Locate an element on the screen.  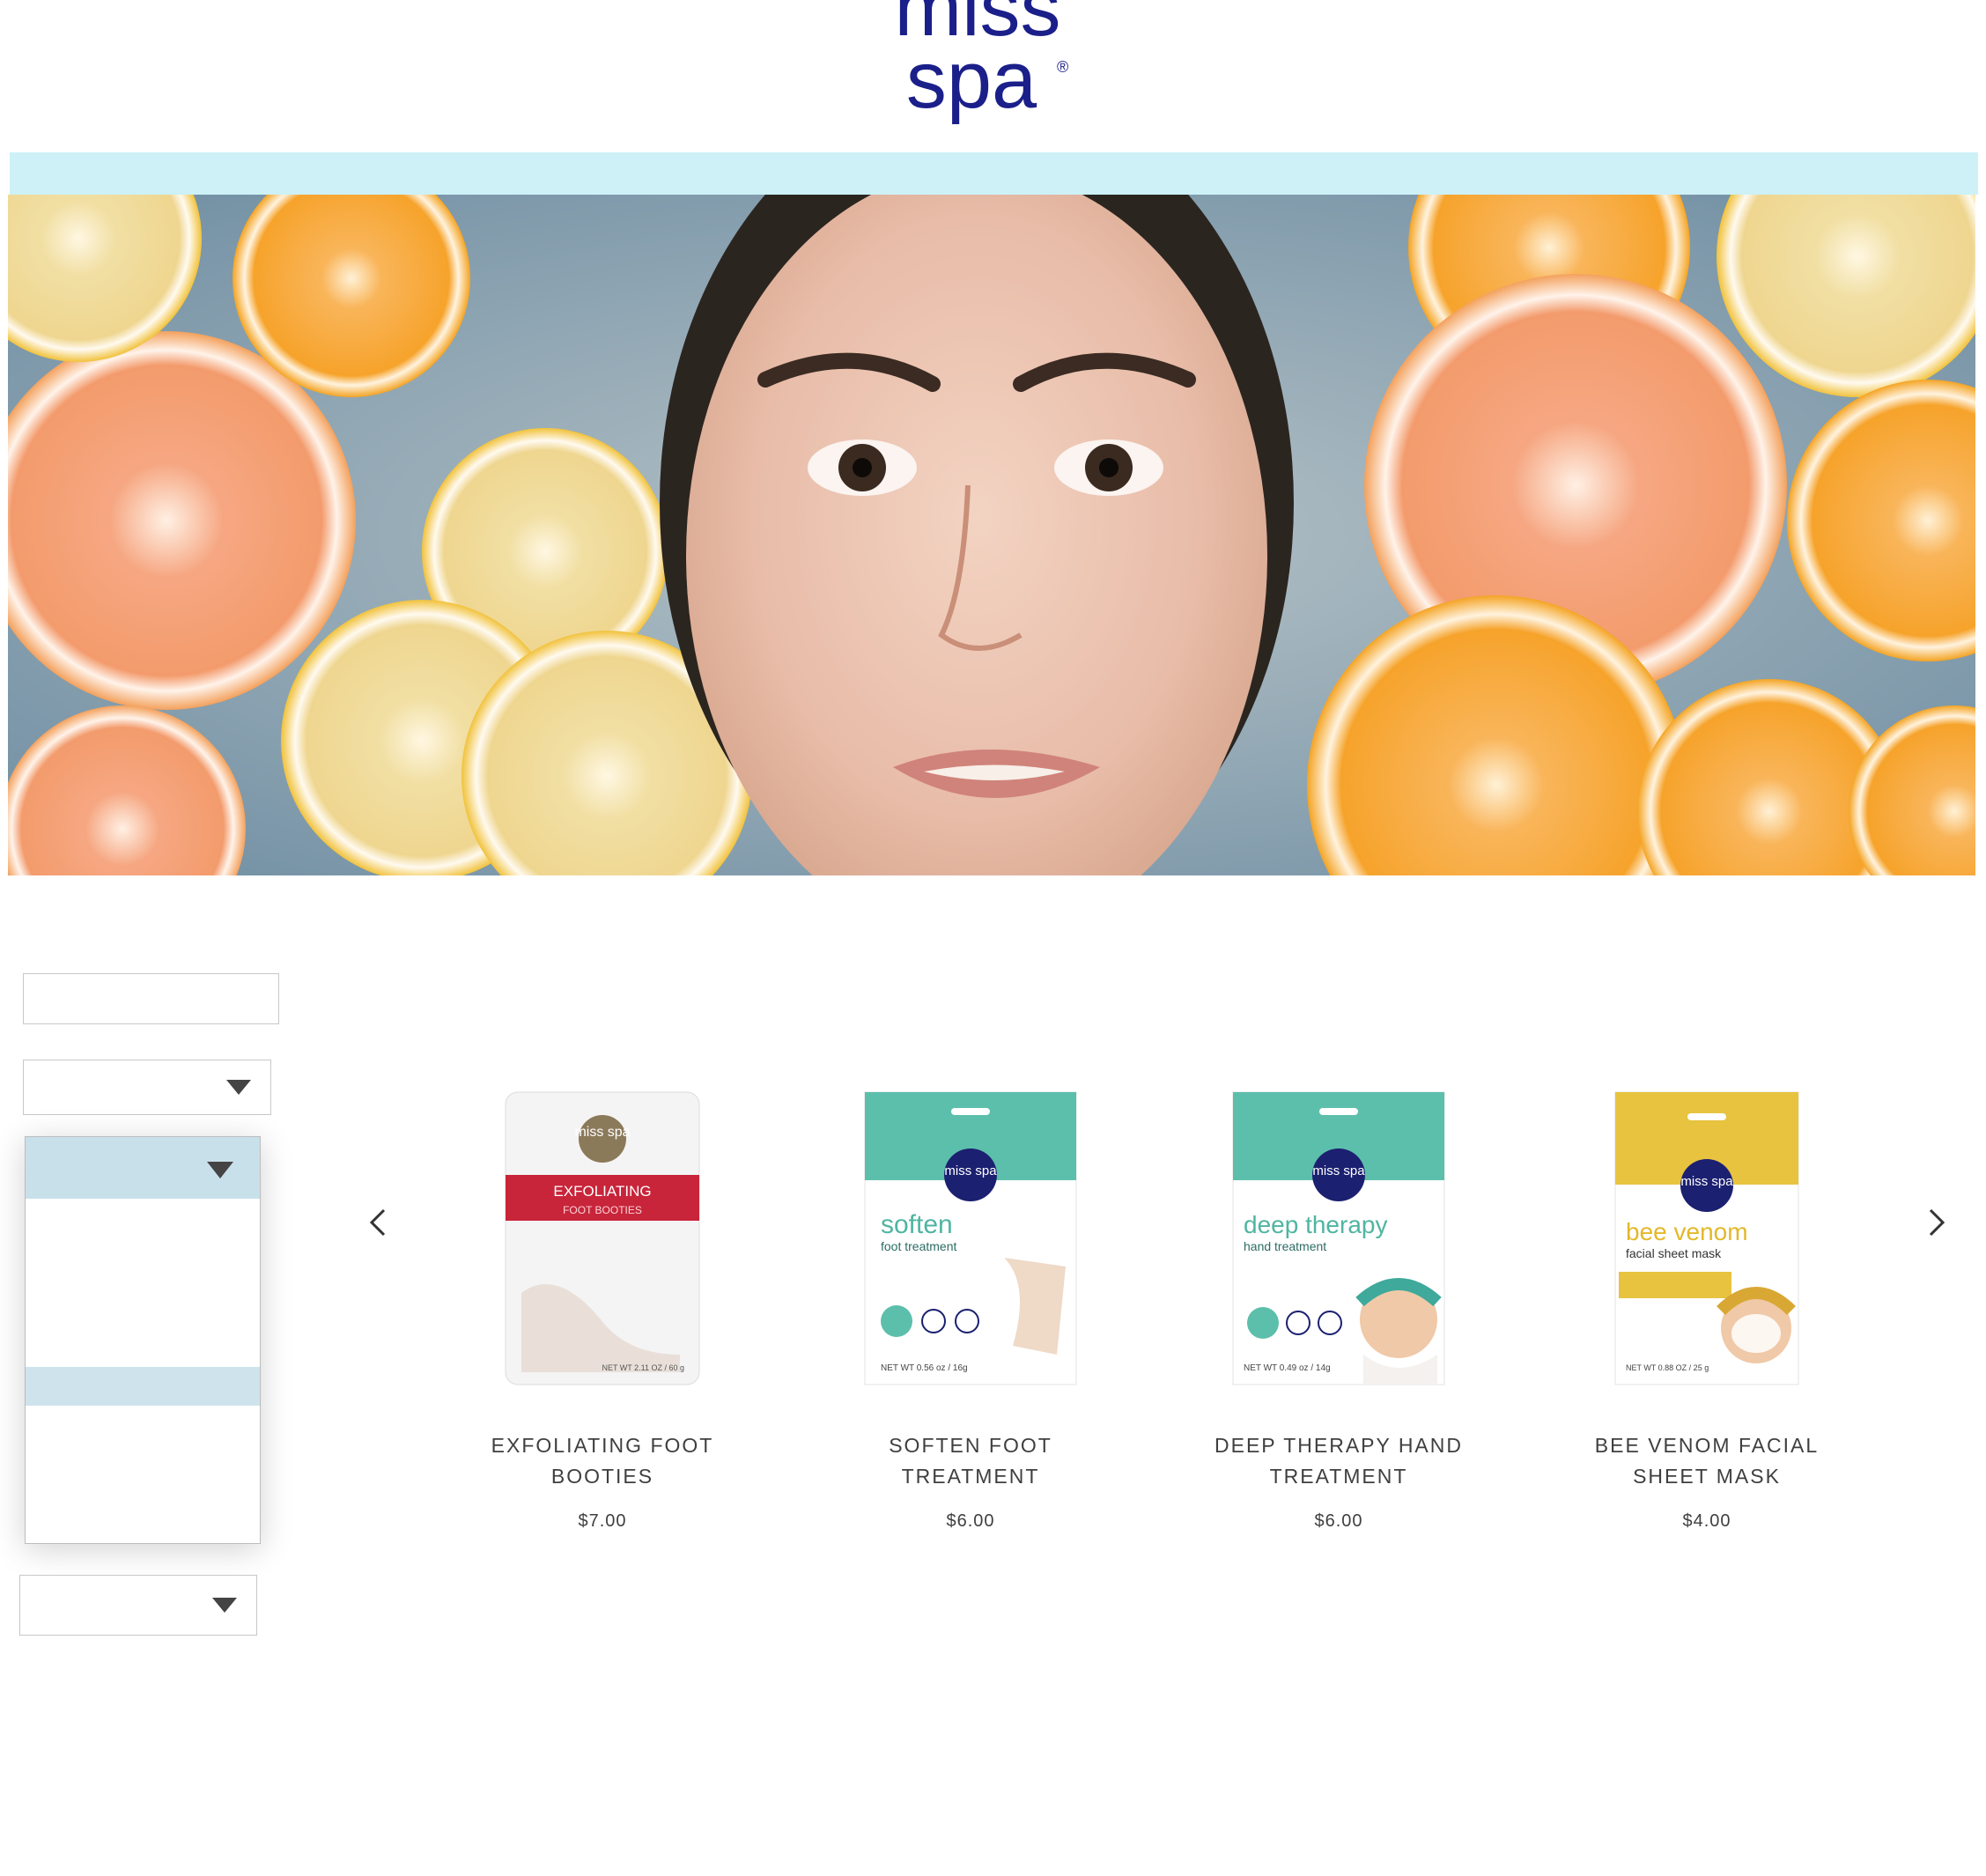
pack-sub-text: FOOT BOOTIES is located at coordinates (602, 1210).